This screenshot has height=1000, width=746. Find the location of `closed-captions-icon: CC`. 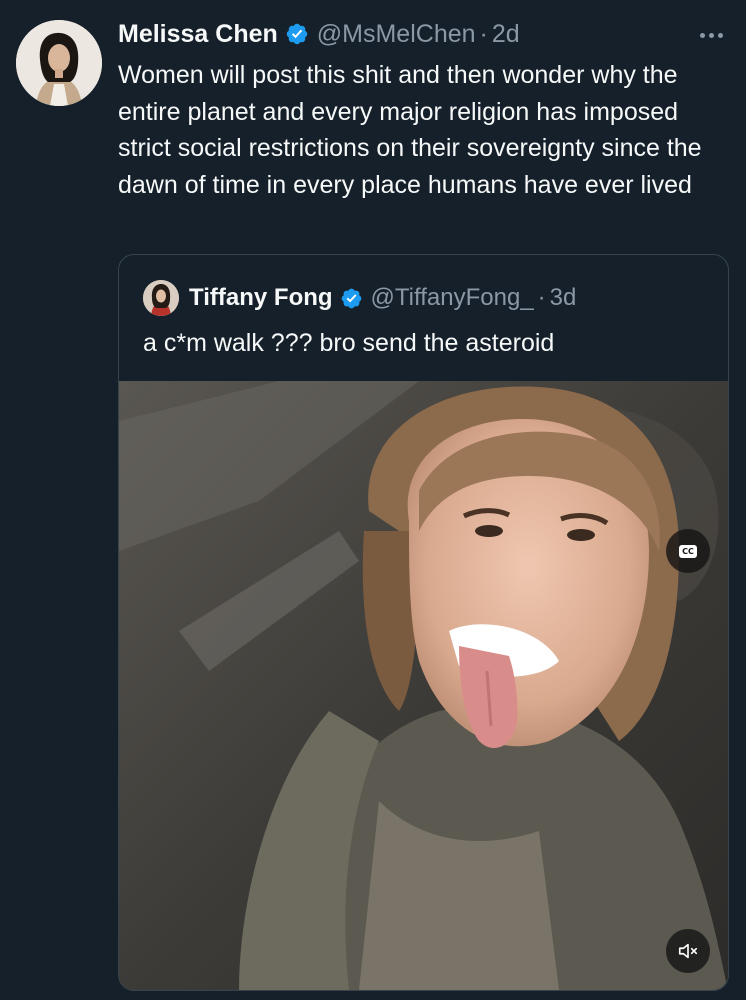

closed-captions-icon: CC is located at coordinates (688, 551).